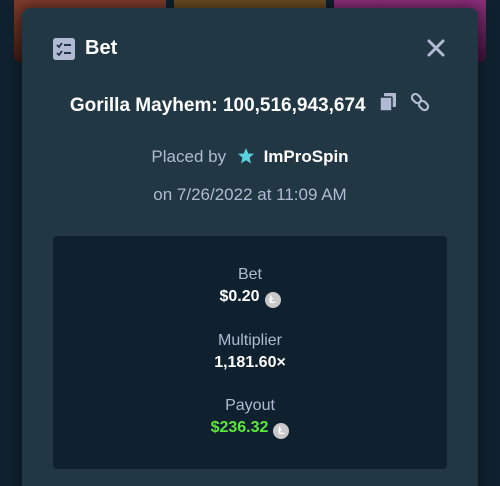  What do you see at coordinates (101, 48) in the screenshot?
I see `modal-title: Bet` at bounding box center [101, 48].